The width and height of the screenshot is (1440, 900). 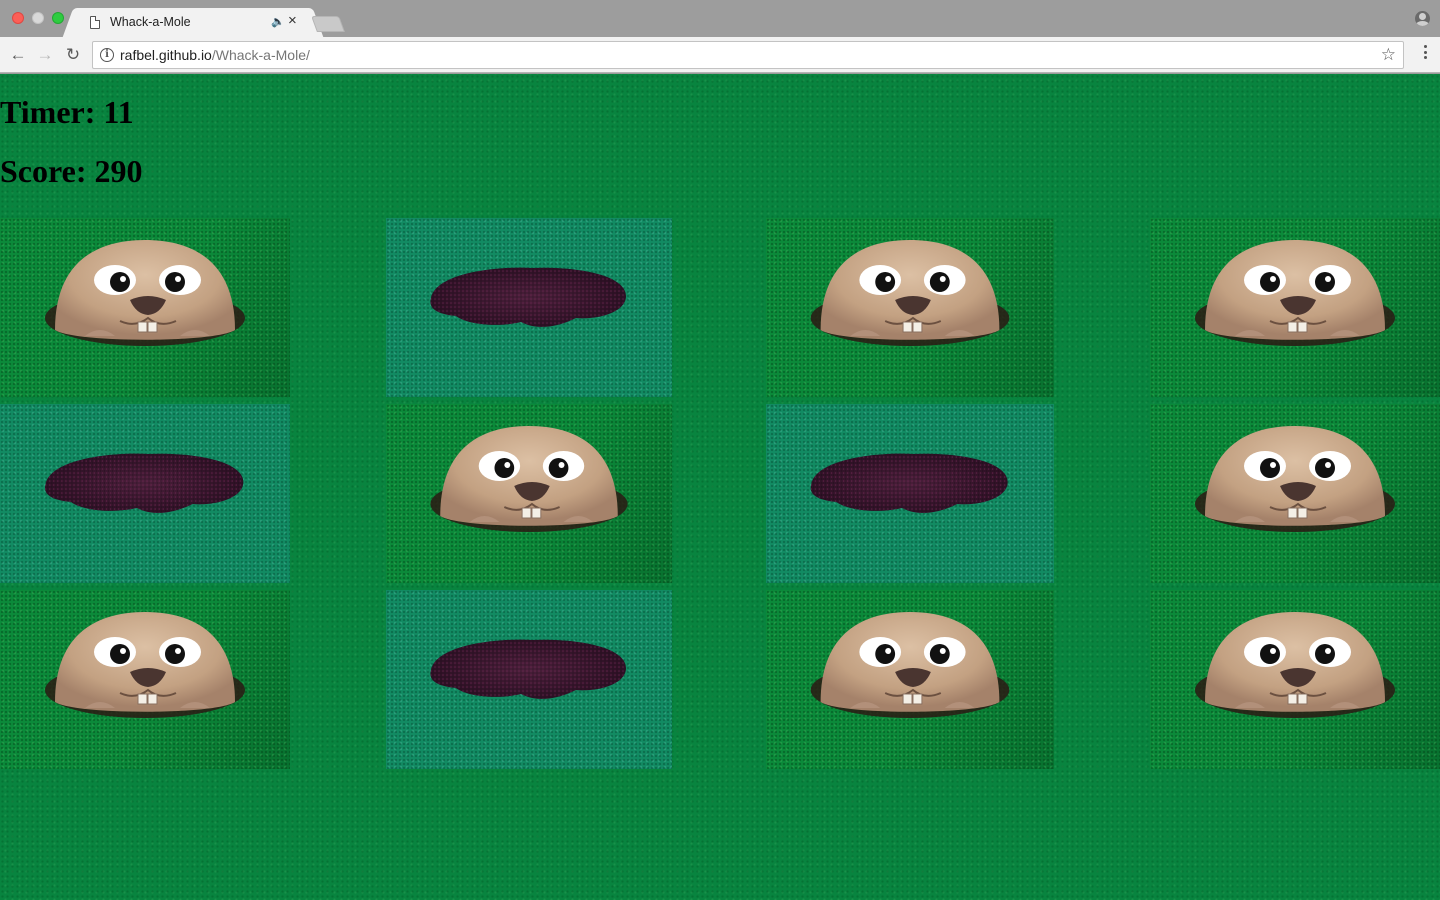 I want to click on tab-active: Whack-a-Mole 🔈 ×, so click(x=193, y=22).